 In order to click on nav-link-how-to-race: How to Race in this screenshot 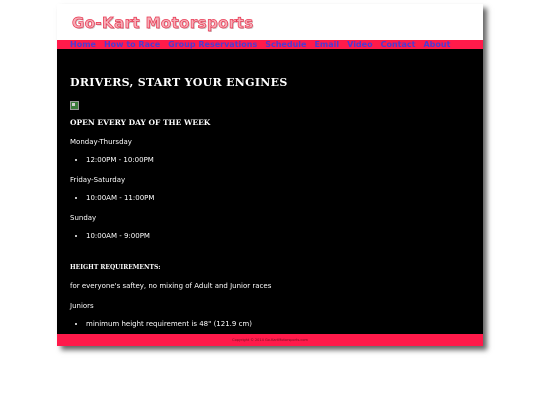, I will do `click(132, 44)`.